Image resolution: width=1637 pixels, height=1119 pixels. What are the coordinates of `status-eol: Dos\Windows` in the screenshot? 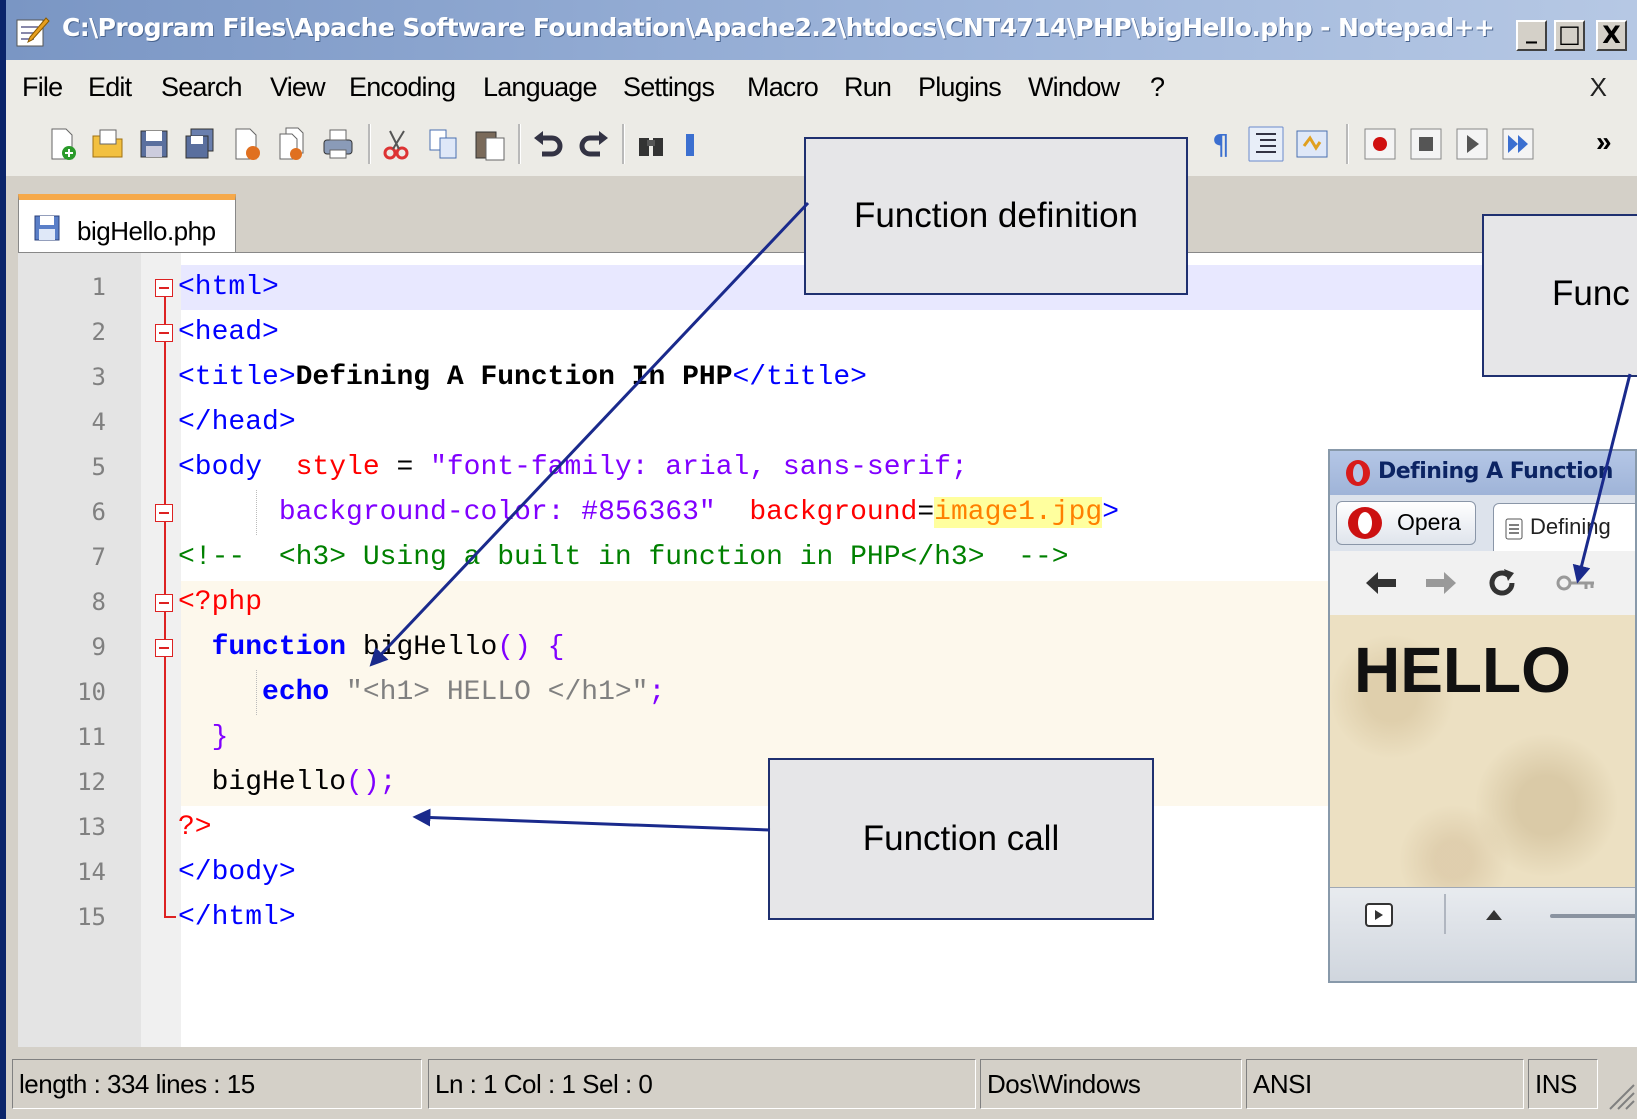 It's located at (1111, 1084).